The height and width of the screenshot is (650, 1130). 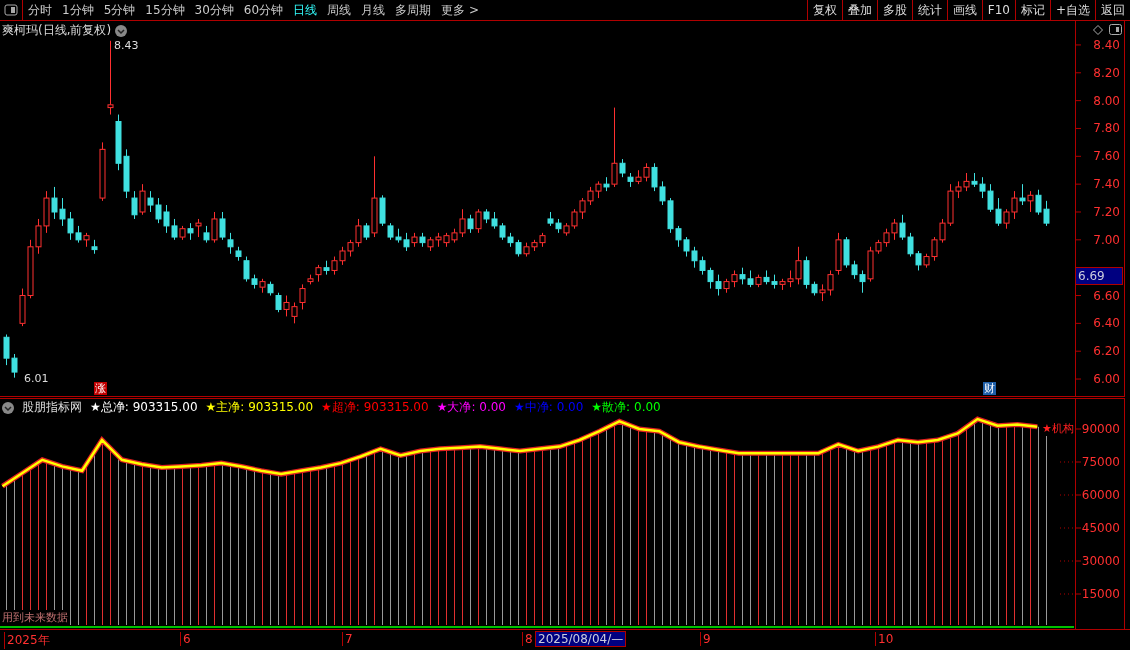 I want to click on price-tick: 6.00, so click(x=1106, y=379).